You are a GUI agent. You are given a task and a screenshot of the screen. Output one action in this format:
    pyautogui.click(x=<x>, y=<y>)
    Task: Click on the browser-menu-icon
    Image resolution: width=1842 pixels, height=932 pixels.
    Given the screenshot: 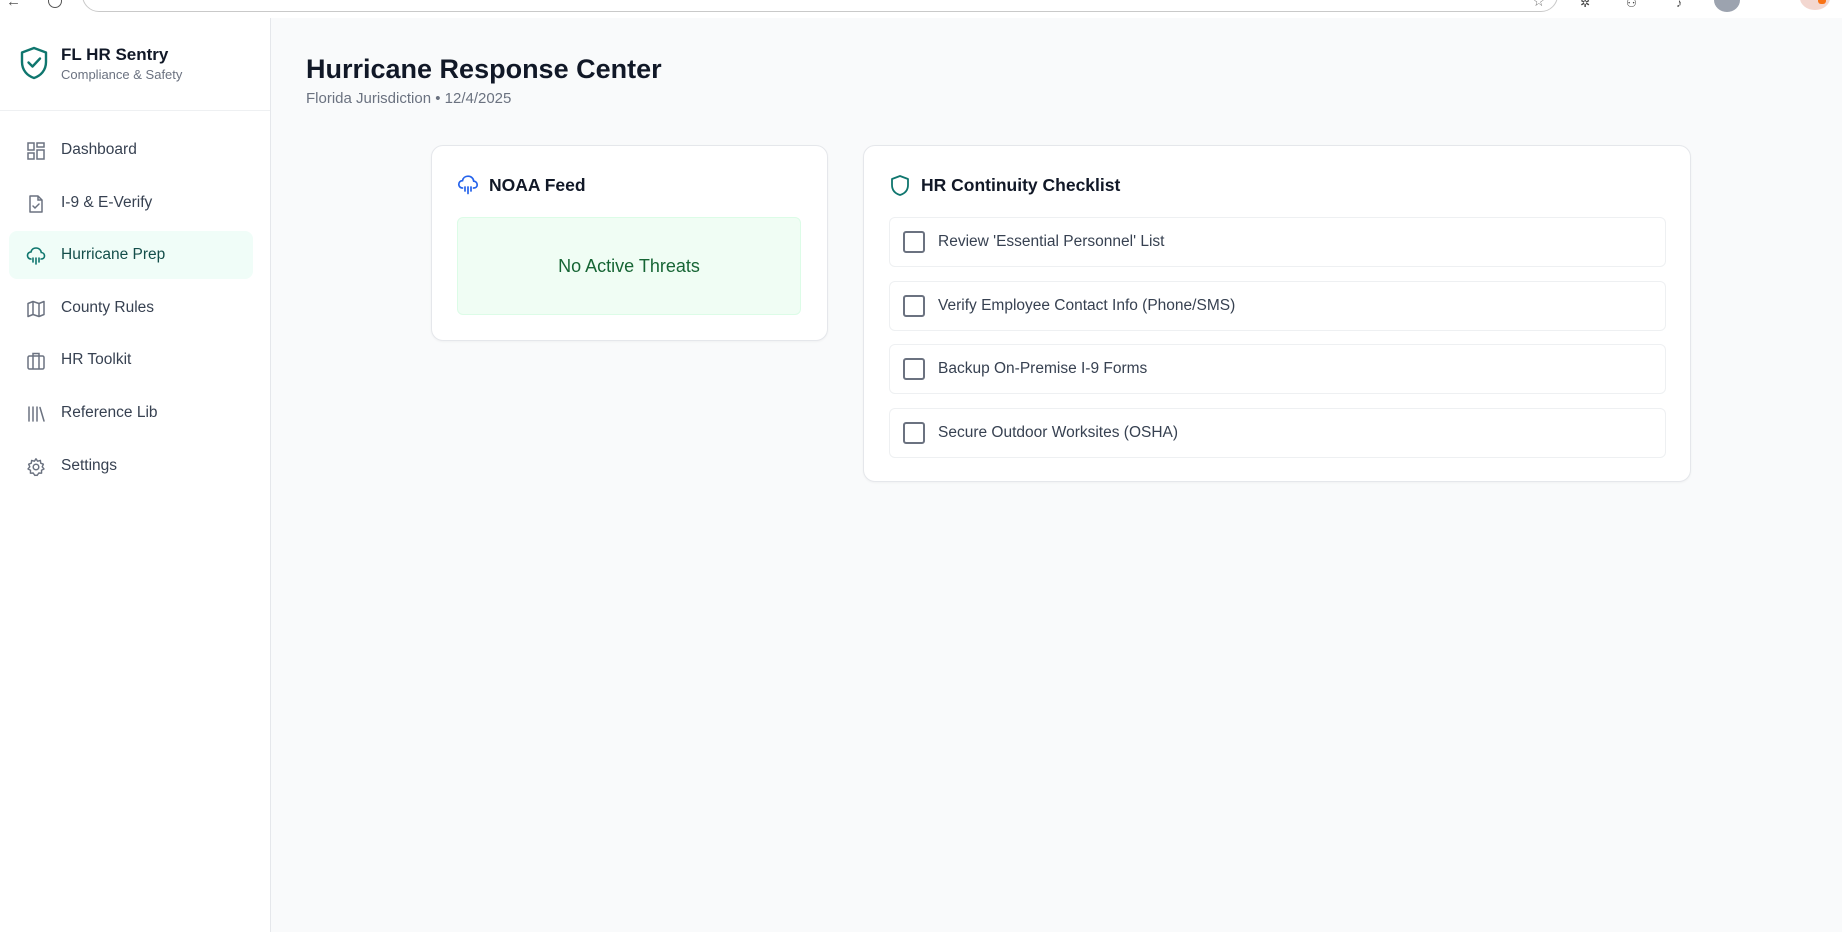 What is the action you would take?
    pyautogui.click(x=1815, y=5)
    